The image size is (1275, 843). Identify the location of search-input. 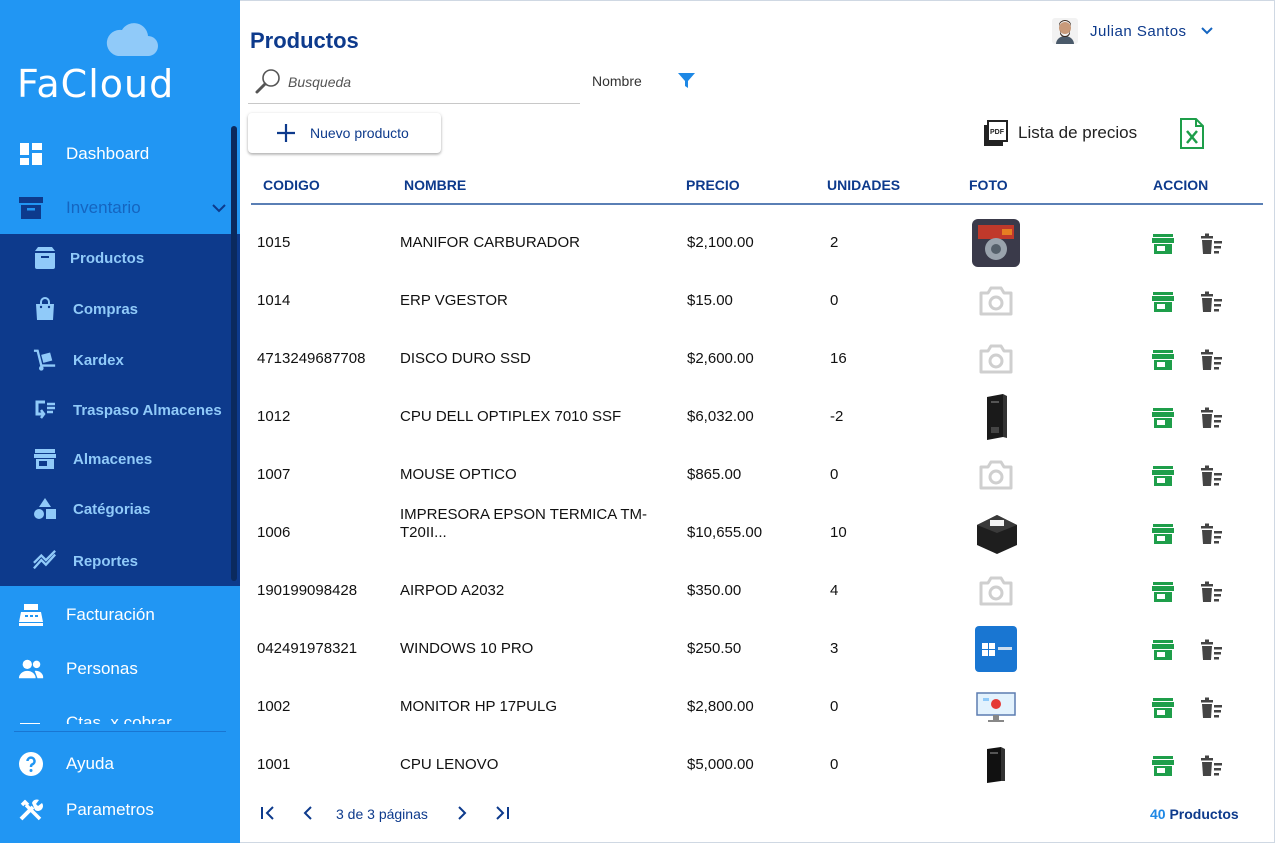
(428, 82).